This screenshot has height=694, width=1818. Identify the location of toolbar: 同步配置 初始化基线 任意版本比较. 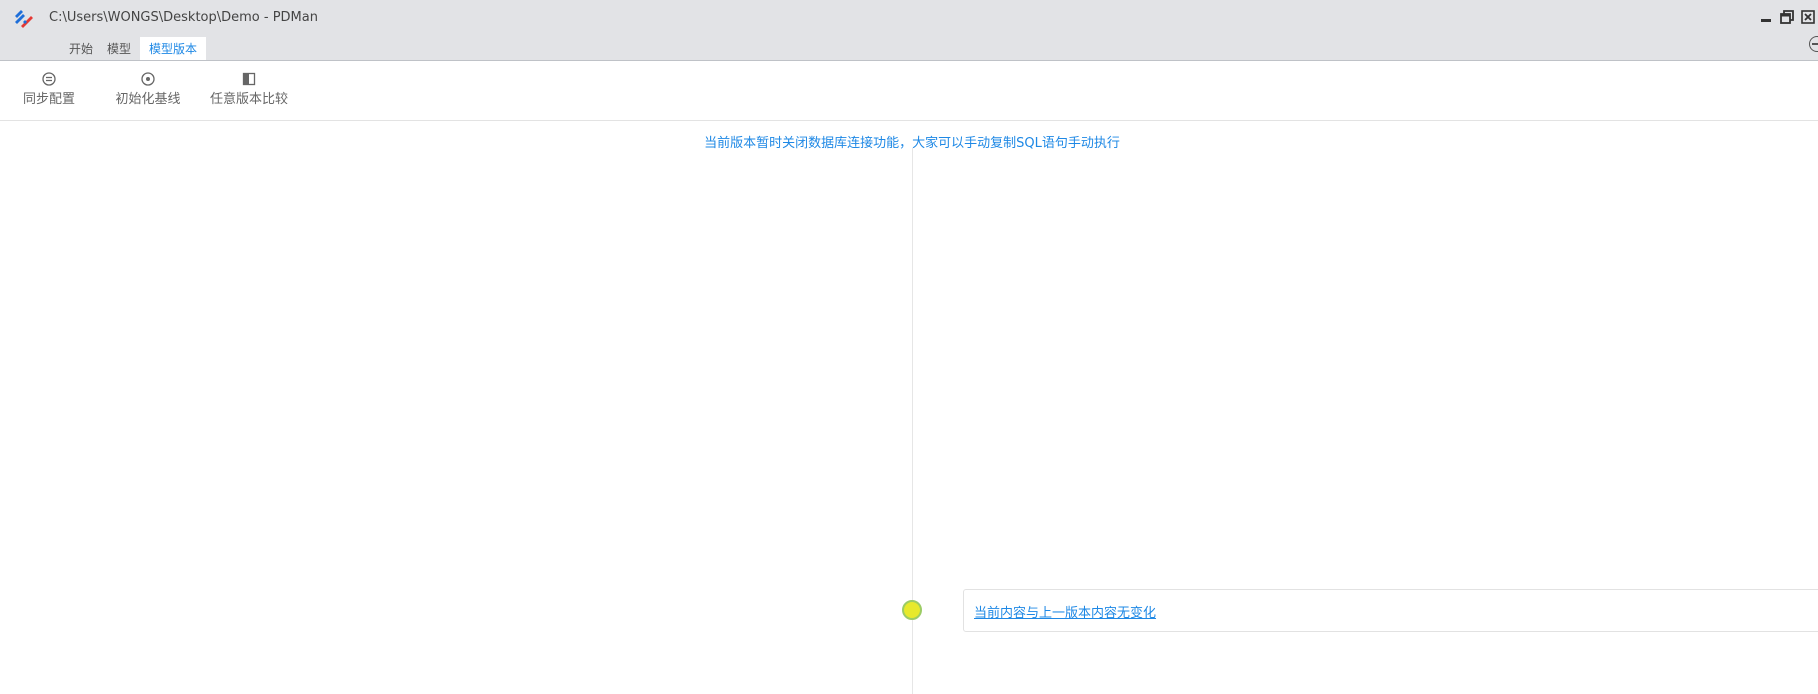
(909, 91).